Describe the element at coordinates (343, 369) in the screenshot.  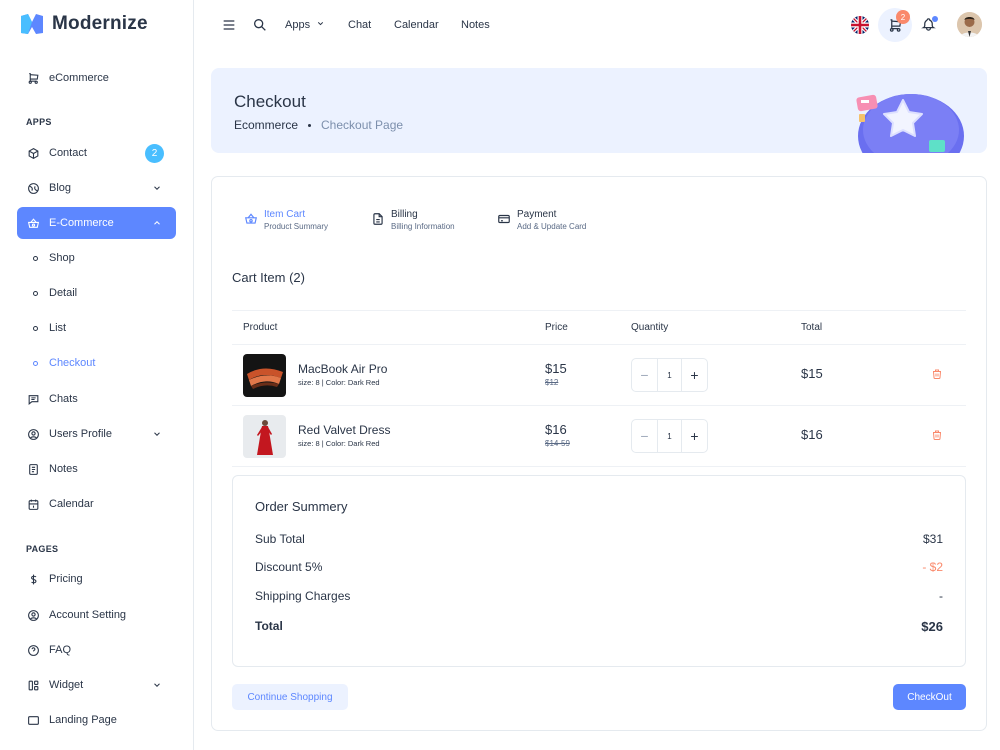
I see `product-name: MacBook Air Pro` at that location.